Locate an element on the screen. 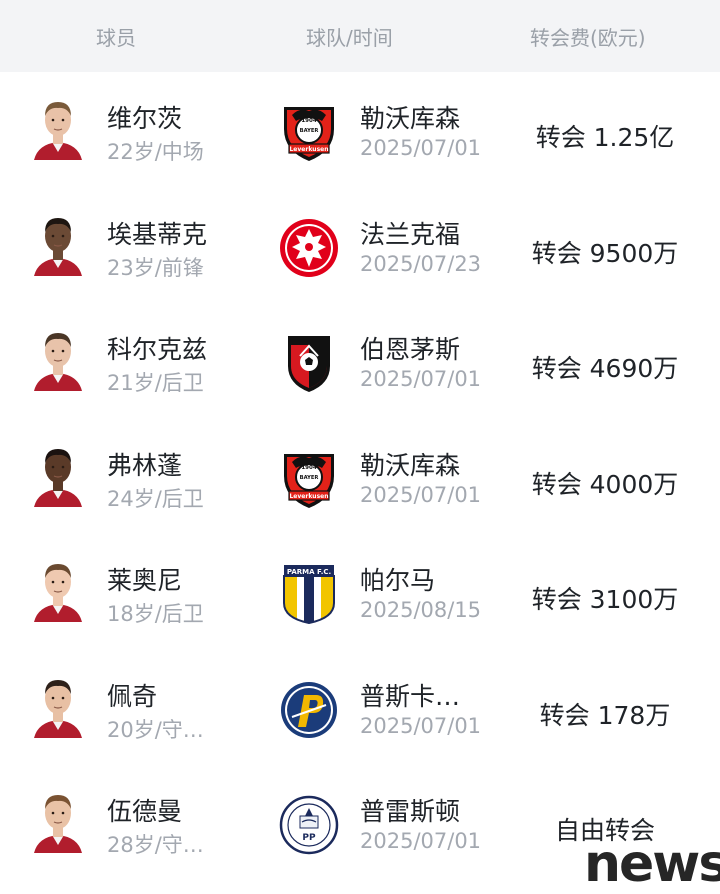 The height and width of the screenshot is (894, 720). player-age-position: 22岁/中场 is located at coordinates (155, 152).